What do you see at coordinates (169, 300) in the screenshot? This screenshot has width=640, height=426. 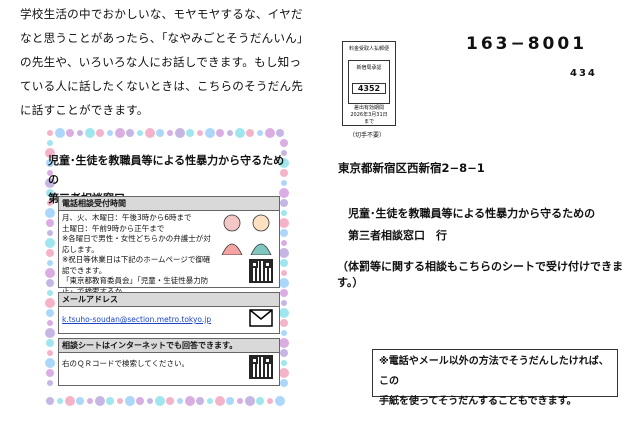 I see `email-header: メールアドレス` at bounding box center [169, 300].